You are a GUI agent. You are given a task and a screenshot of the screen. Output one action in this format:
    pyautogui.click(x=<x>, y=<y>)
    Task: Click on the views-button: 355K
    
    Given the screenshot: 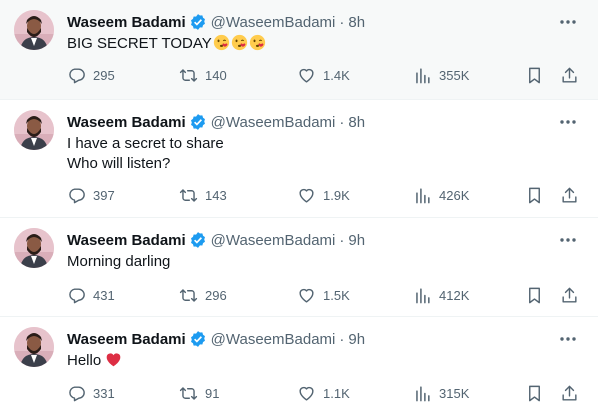 What is the action you would take?
    pyautogui.click(x=441, y=75)
    